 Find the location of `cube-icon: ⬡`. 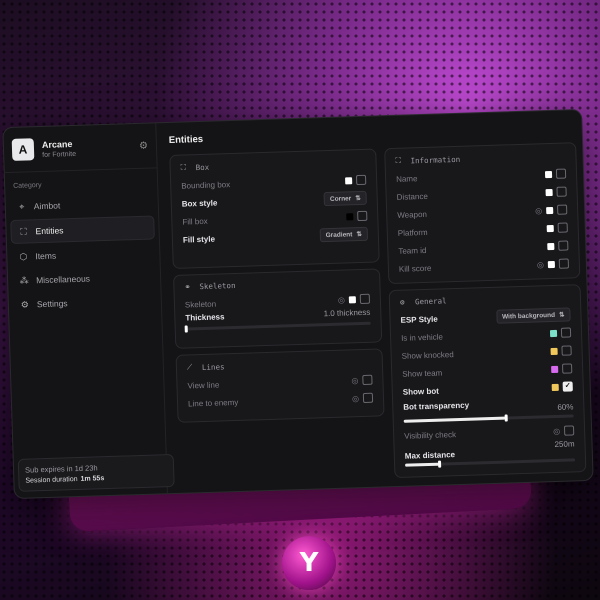

cube-icon: ⬡ is located at coordinates (23, 256).